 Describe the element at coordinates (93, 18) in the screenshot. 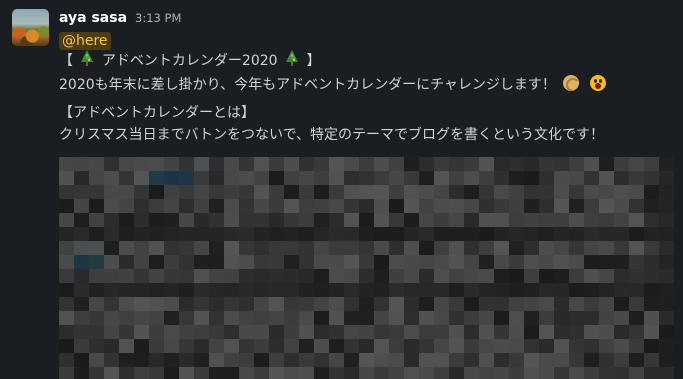

I see `sender-name: aya sasa` at that location.